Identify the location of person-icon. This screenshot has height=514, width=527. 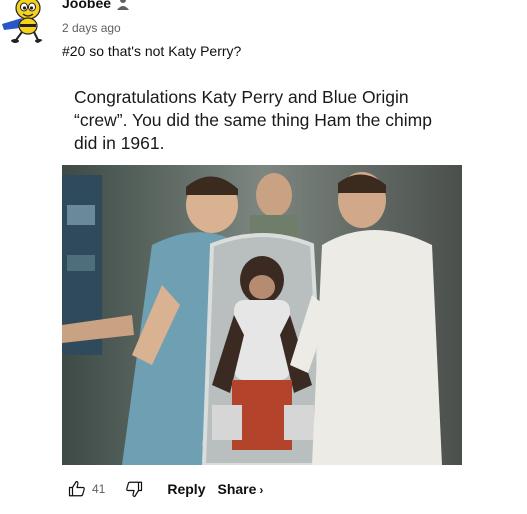
(123, 5).